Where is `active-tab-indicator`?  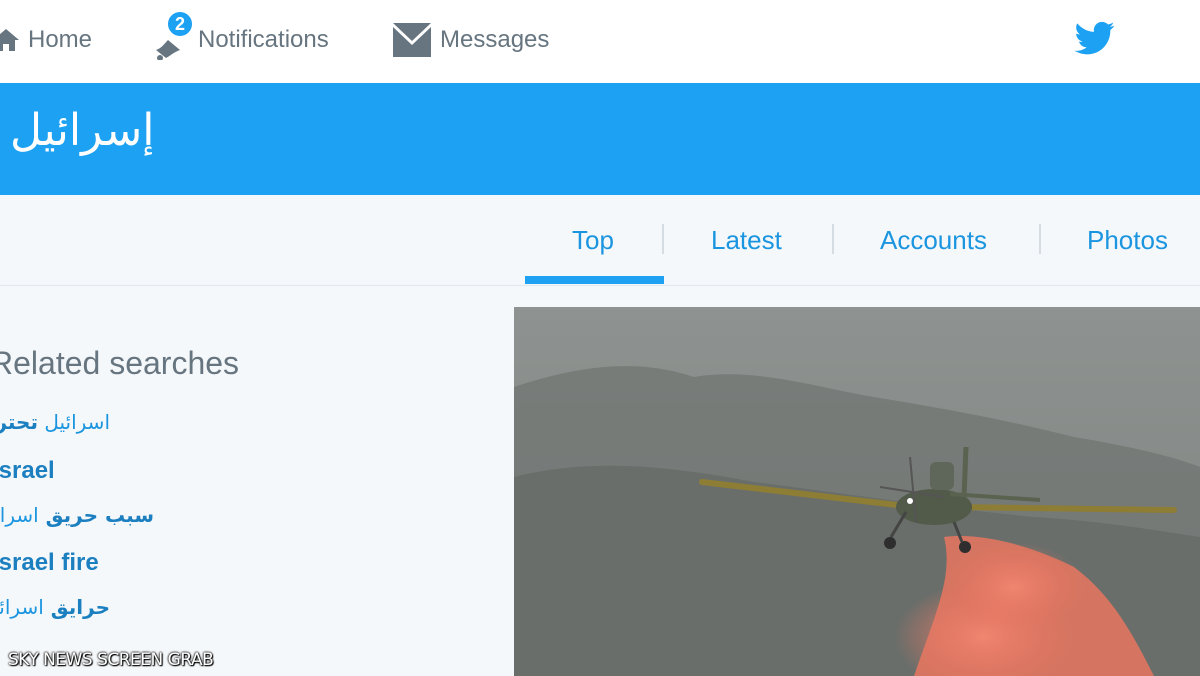 active-tab-indicator is located at coordinates (594, 280).